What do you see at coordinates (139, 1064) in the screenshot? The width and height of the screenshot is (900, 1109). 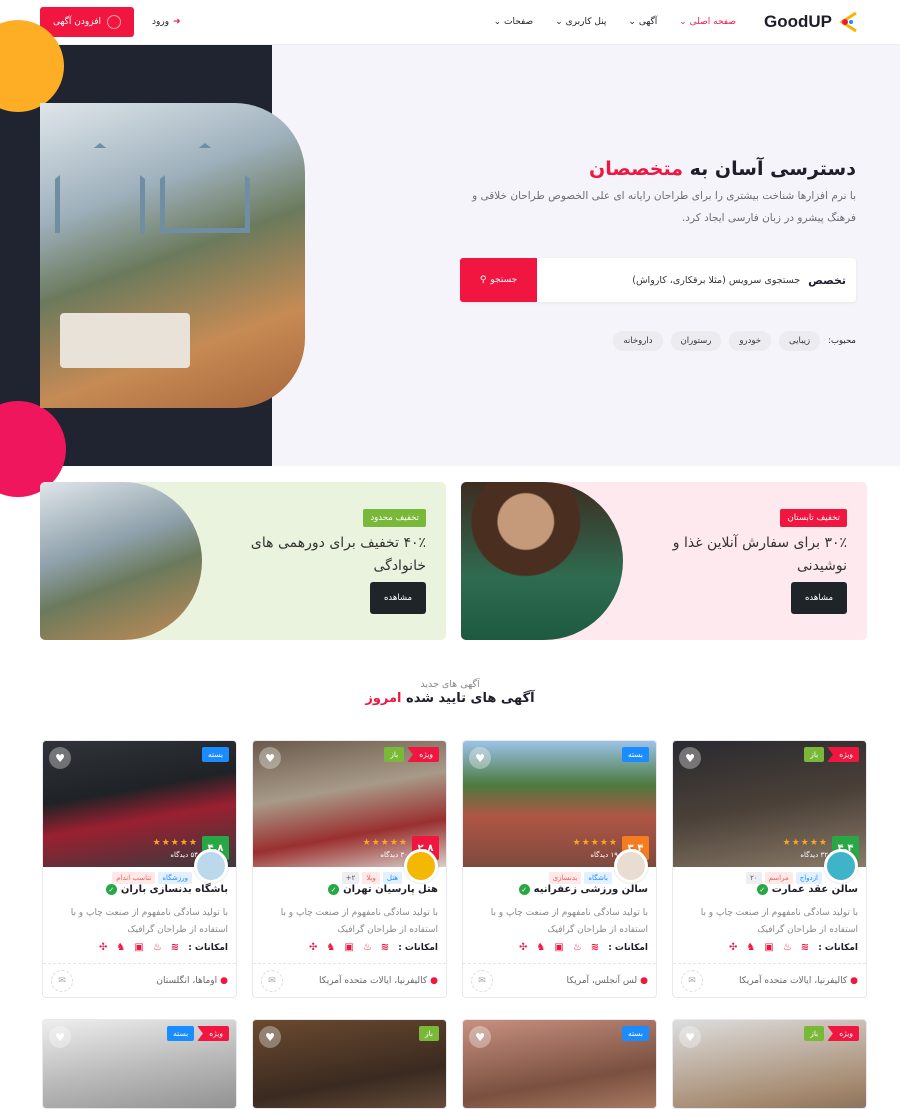 I see `listing-card: ♥ ویژه بسته` at bounding box center [139, 1064].